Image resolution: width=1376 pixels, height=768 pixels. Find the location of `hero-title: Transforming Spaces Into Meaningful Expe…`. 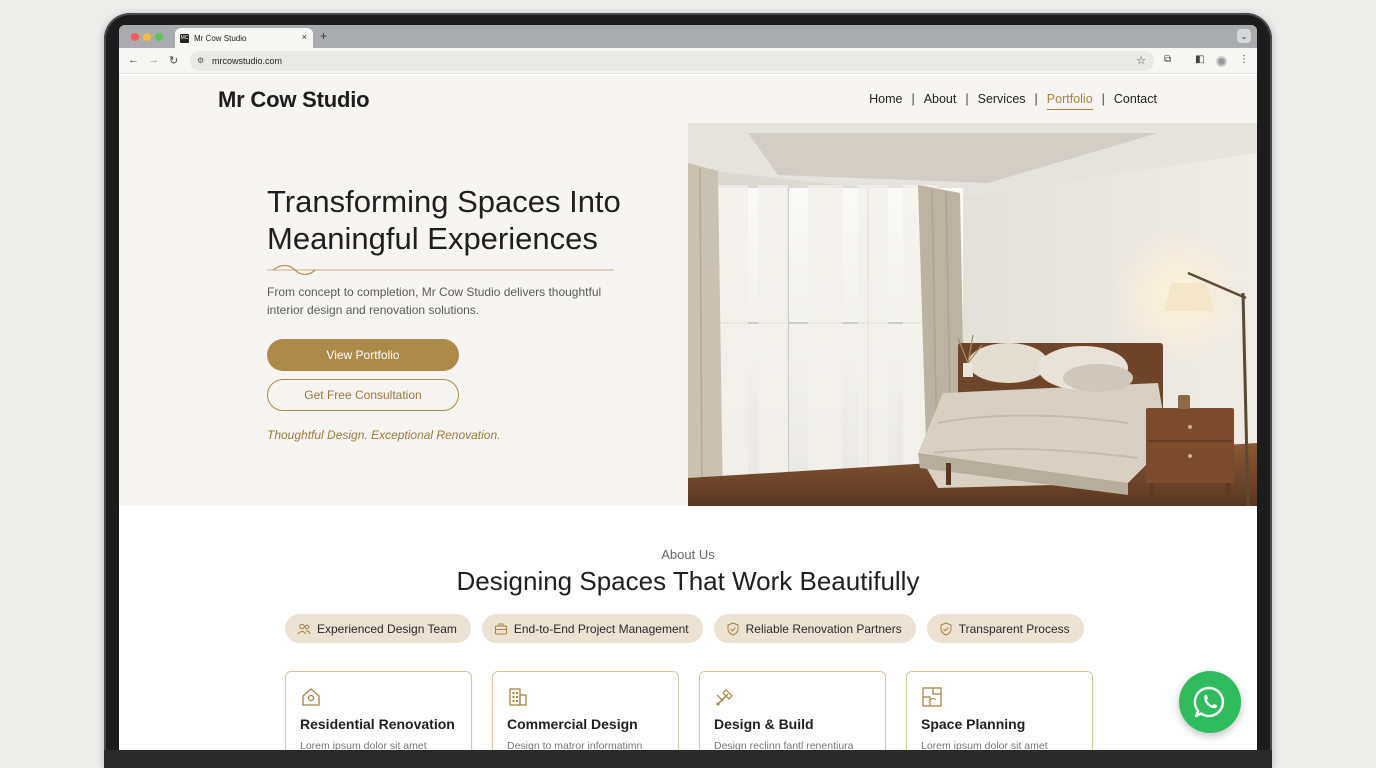

hero-title: Transforming Spaces Into Meaningful Expe… is located at coordinates (477, 220).